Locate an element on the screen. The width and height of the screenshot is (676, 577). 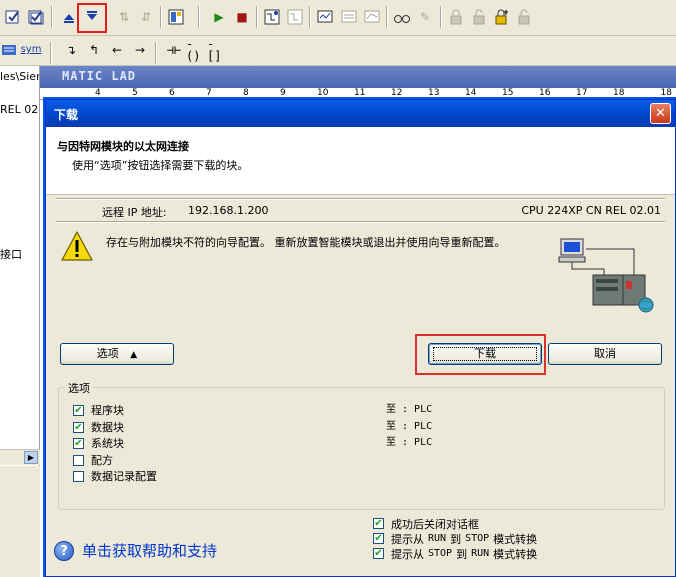
ruler-number: 4 is located at coordinates (98, 93).